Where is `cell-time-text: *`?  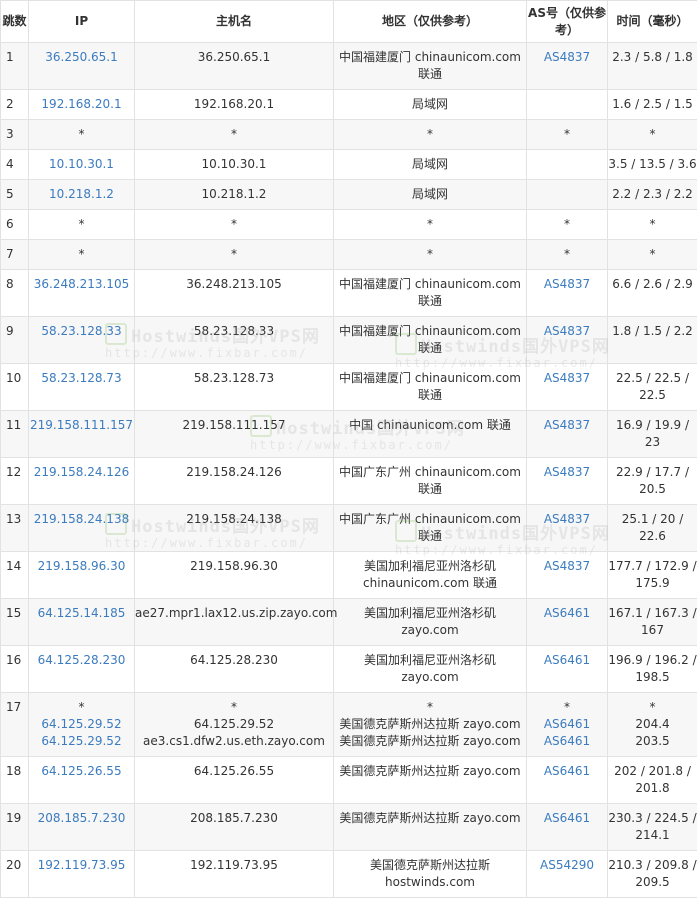 cell-time-text: * is located at coordinates (652, 134).